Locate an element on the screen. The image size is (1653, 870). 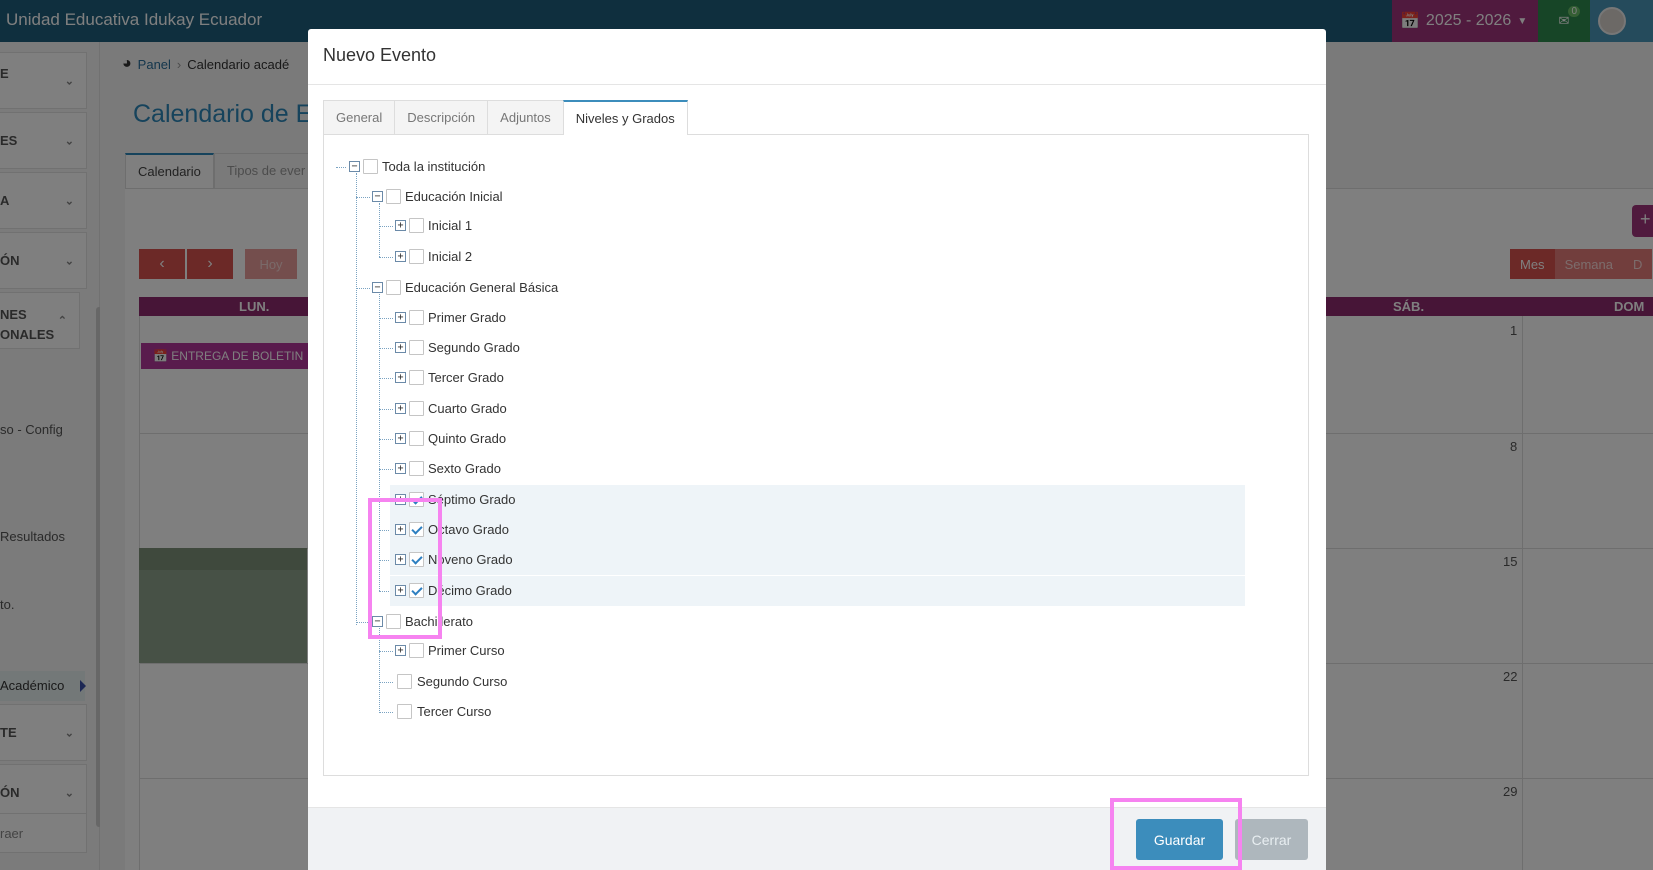
close-button: Cerrar is located at coordinates (1271, 839).